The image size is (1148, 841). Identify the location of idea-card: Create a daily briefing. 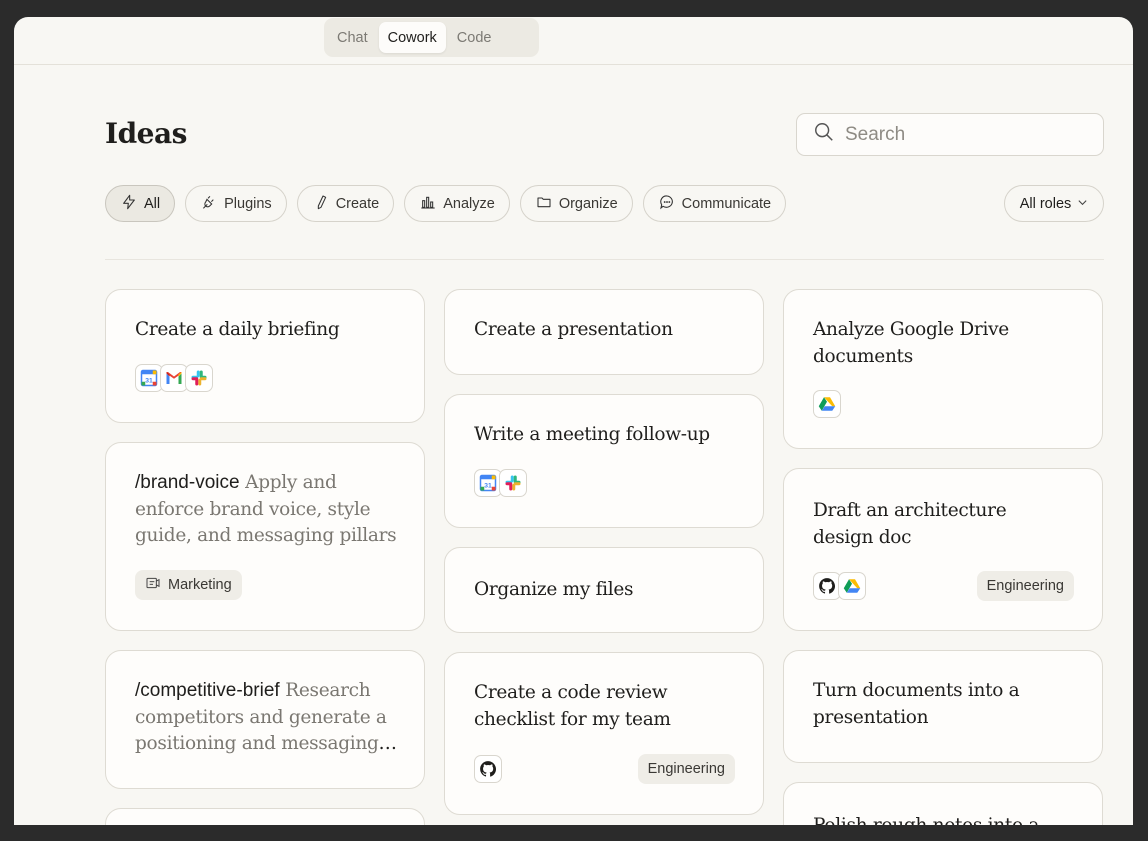
(265, 356).